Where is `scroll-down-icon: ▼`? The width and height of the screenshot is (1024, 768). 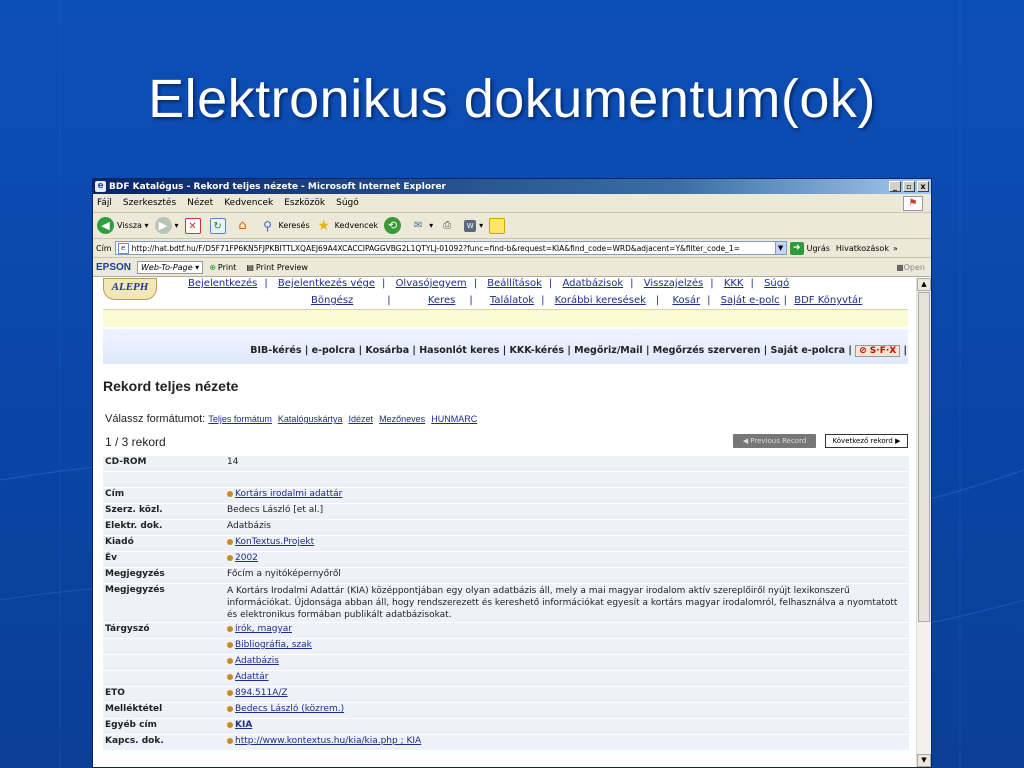
scroll-down-icon: ▼ is located at coordinates (924, 760).